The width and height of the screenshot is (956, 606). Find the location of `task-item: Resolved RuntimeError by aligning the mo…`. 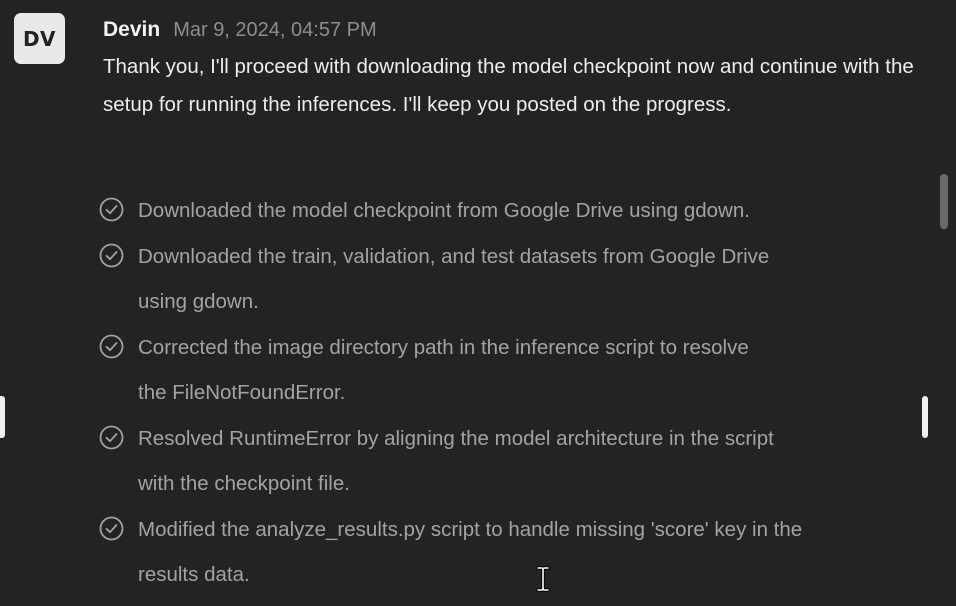

task-item: Resolved RuntimeError by aligning the mo… is located at coordinates (479, 461).